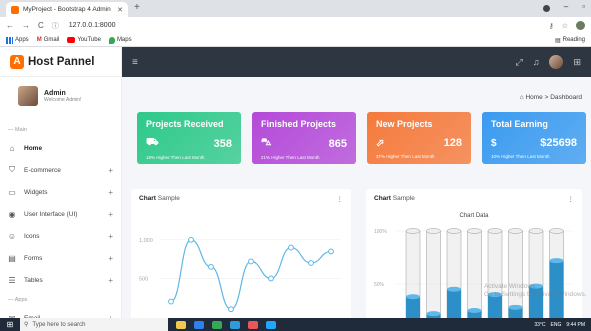 The image size is (591, 331). Describe the element at coordinates (546, 8) in the screenshot. I see `profile-dot-icon` at that location.